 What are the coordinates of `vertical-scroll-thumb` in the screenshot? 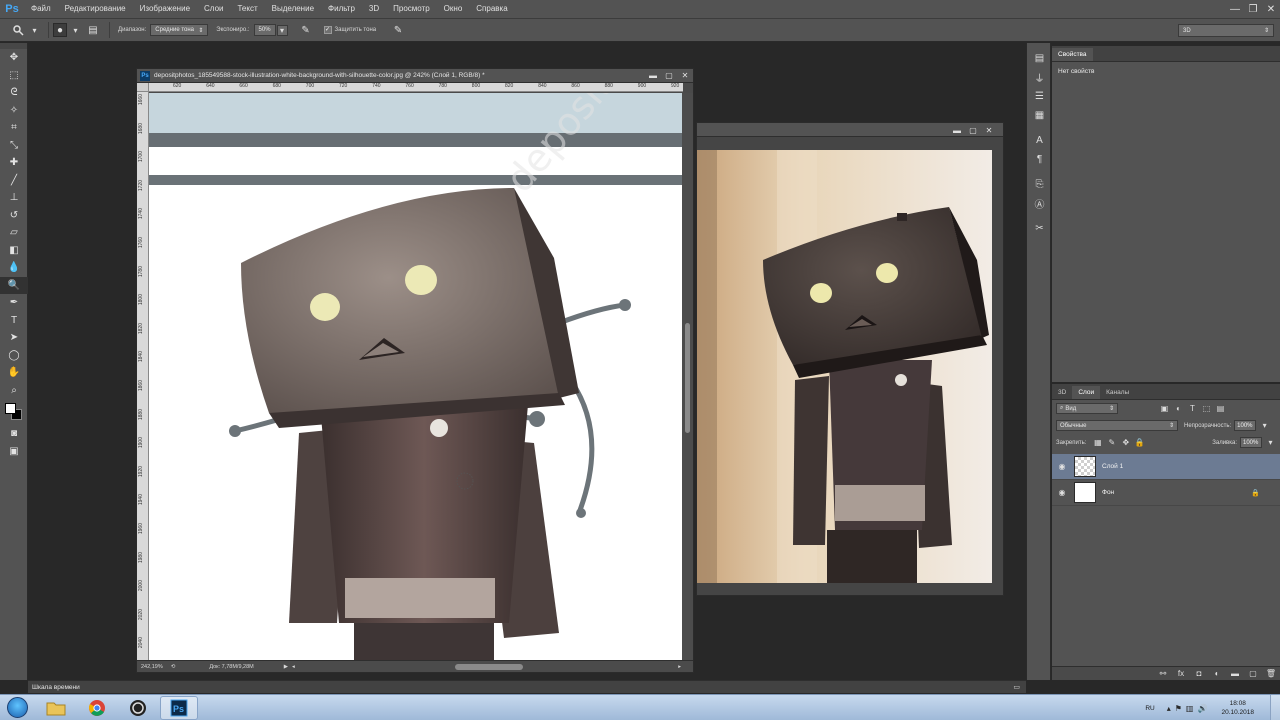 It's located at (687, 378).